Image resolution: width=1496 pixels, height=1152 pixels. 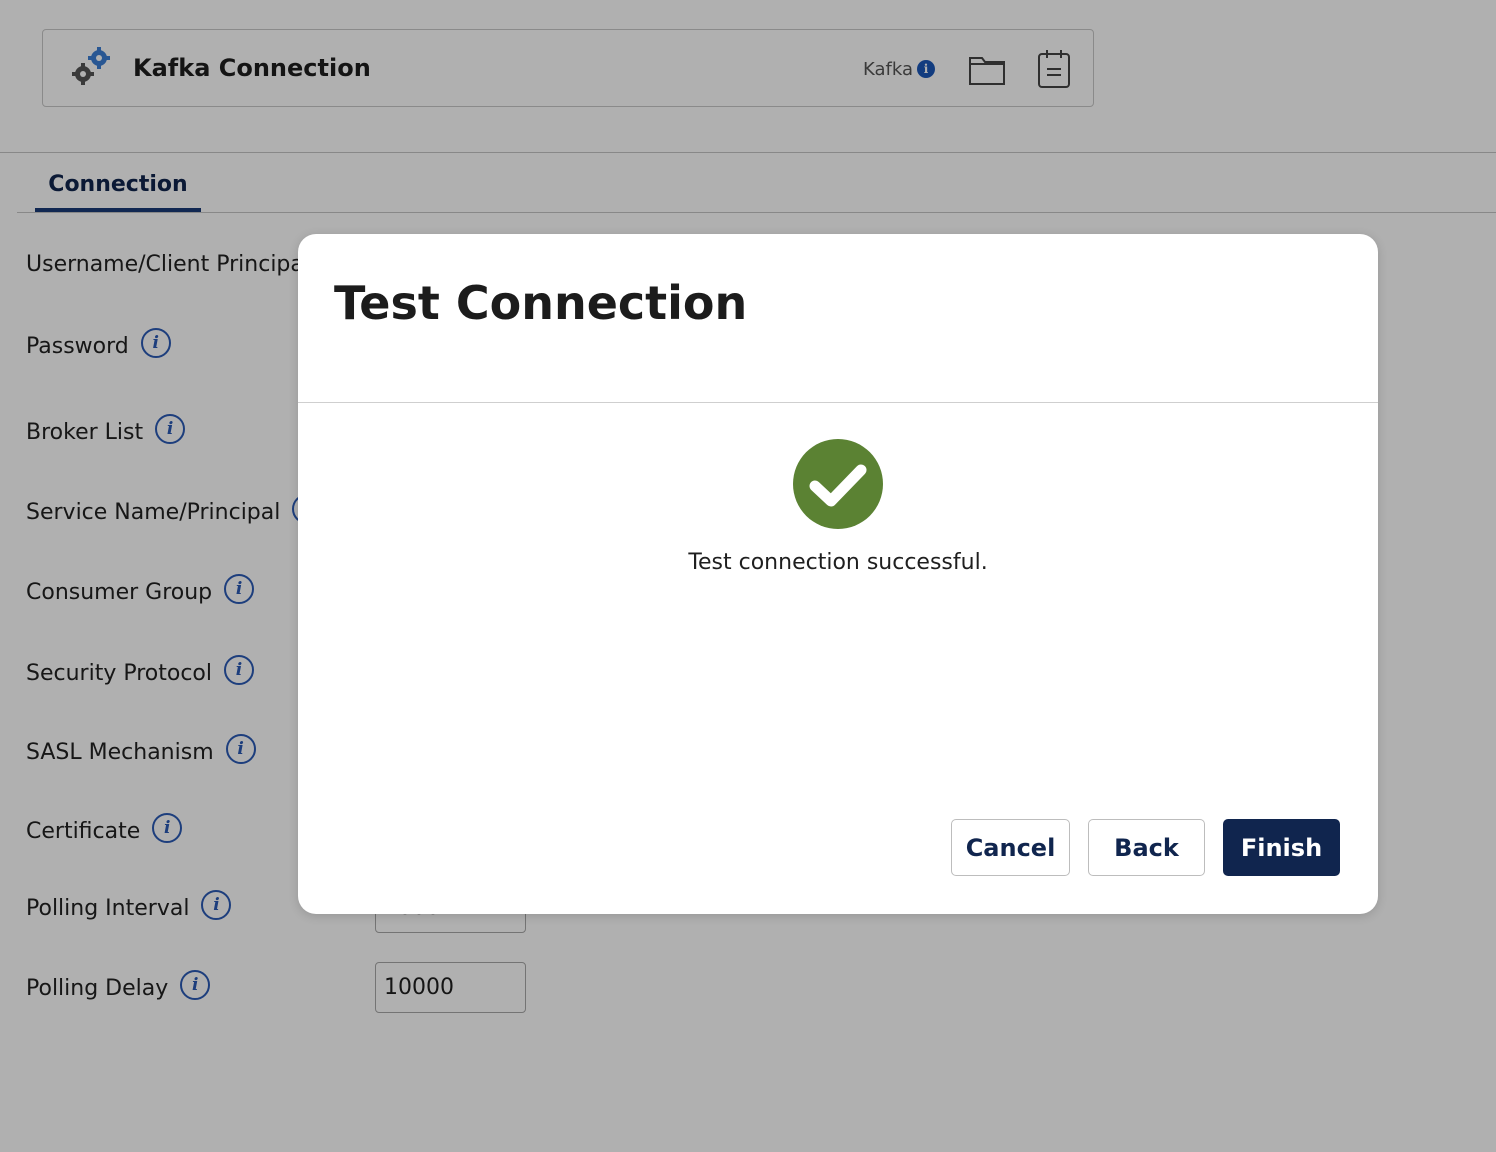 I want to click on dialog-divider, so click(x=838, y=402).